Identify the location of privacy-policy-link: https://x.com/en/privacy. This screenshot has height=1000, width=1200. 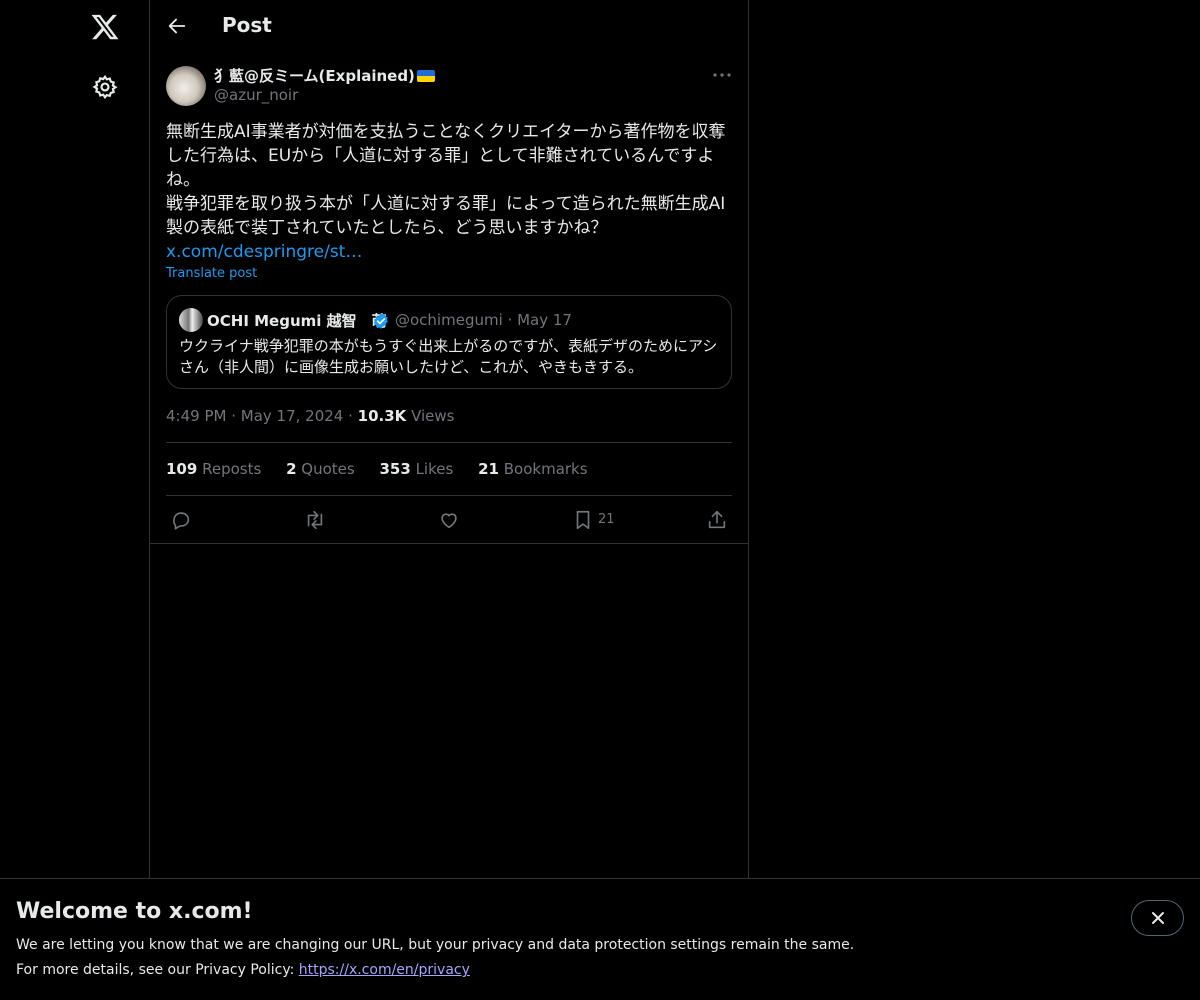
(384, 970).